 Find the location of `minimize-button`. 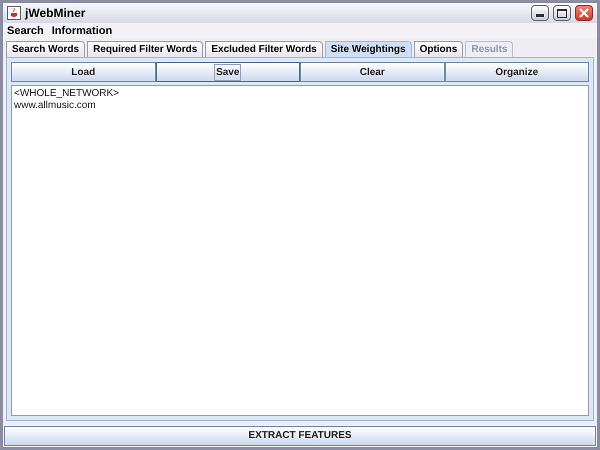

minimize-button is located at coordinates (540, 13).